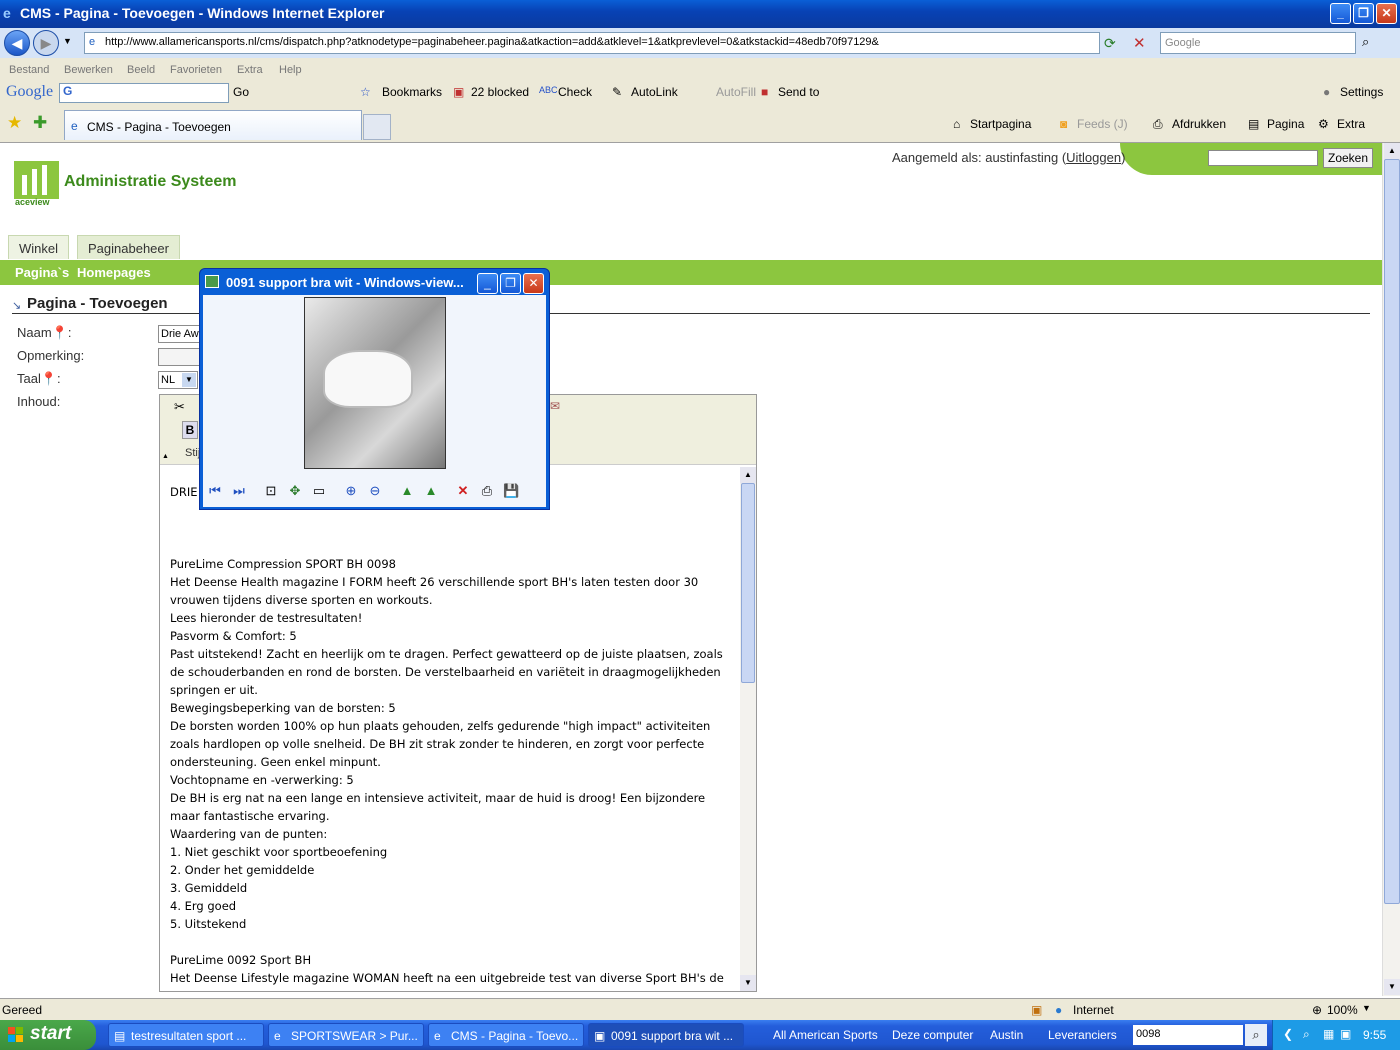  I want to click on pagina-menu-button: Pagina, so click(1285, 124).